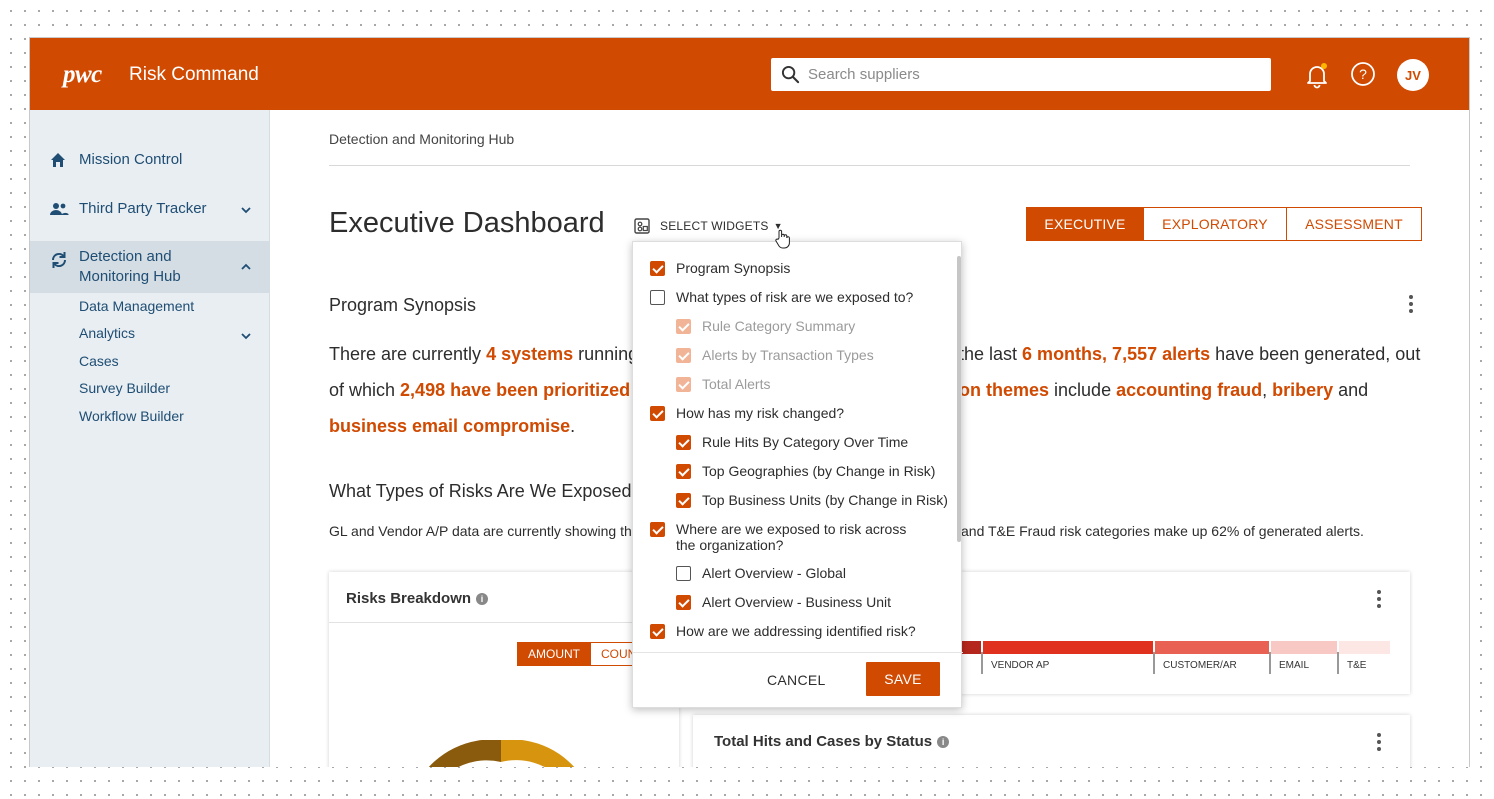 Image resolution: width=1494 pixels, height=799 pixels. What do you see at coordinates (1085, 224) in the screenshot?
I see `tab-executive: EXECUTIVE` at bounding box center [1085, 224].